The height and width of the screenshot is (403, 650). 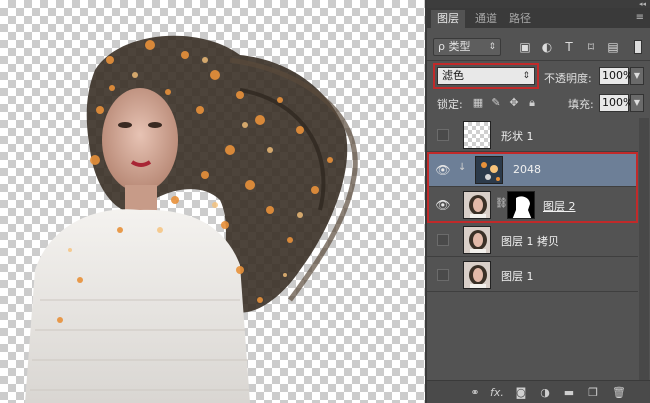 I want to click on layer-name: 图层 1, so click(x=517, y=276).